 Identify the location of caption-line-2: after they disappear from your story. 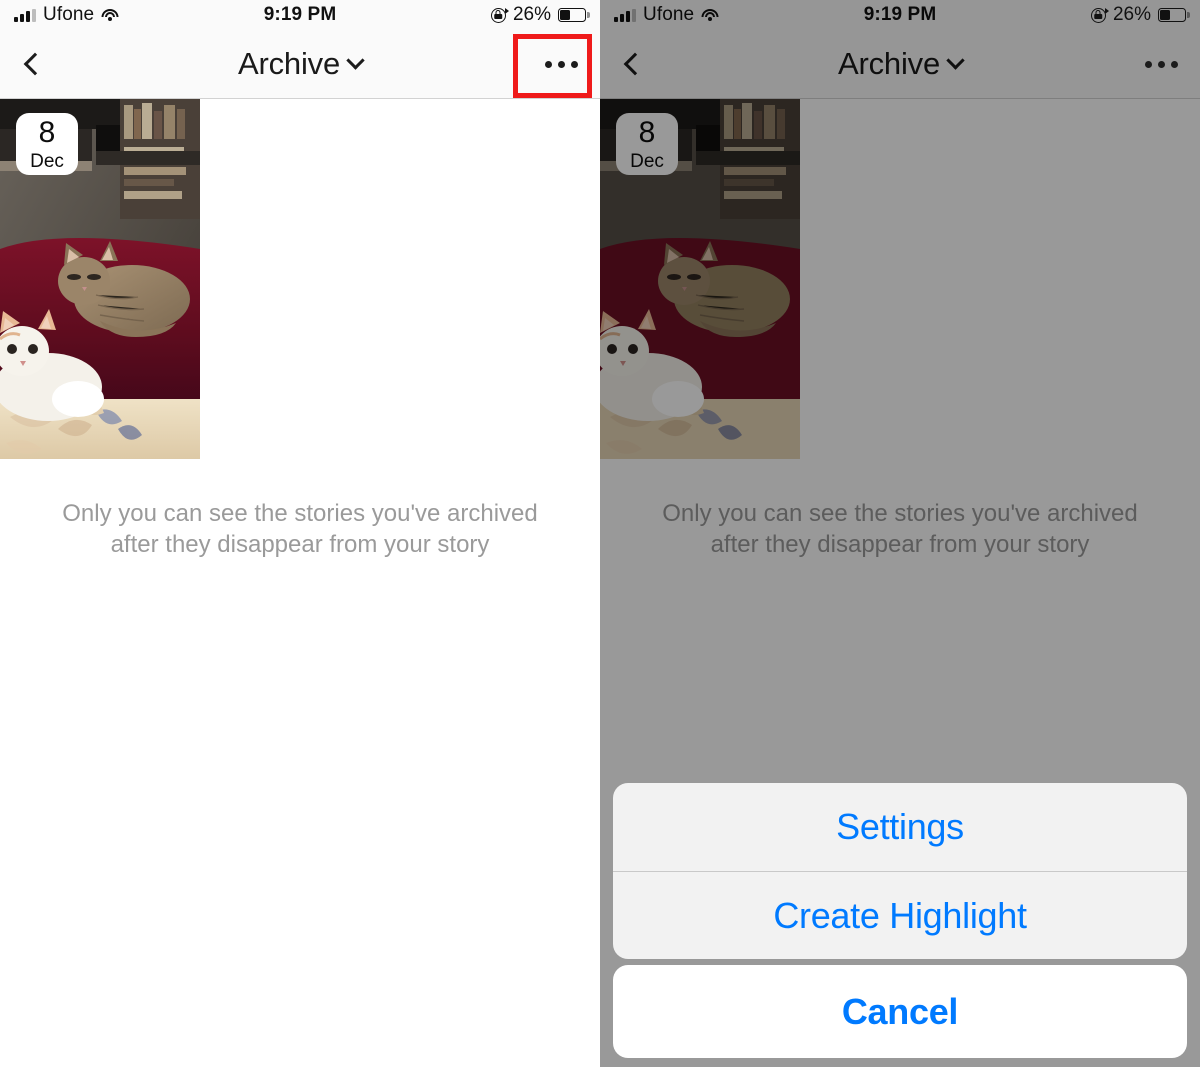
(300, 544).